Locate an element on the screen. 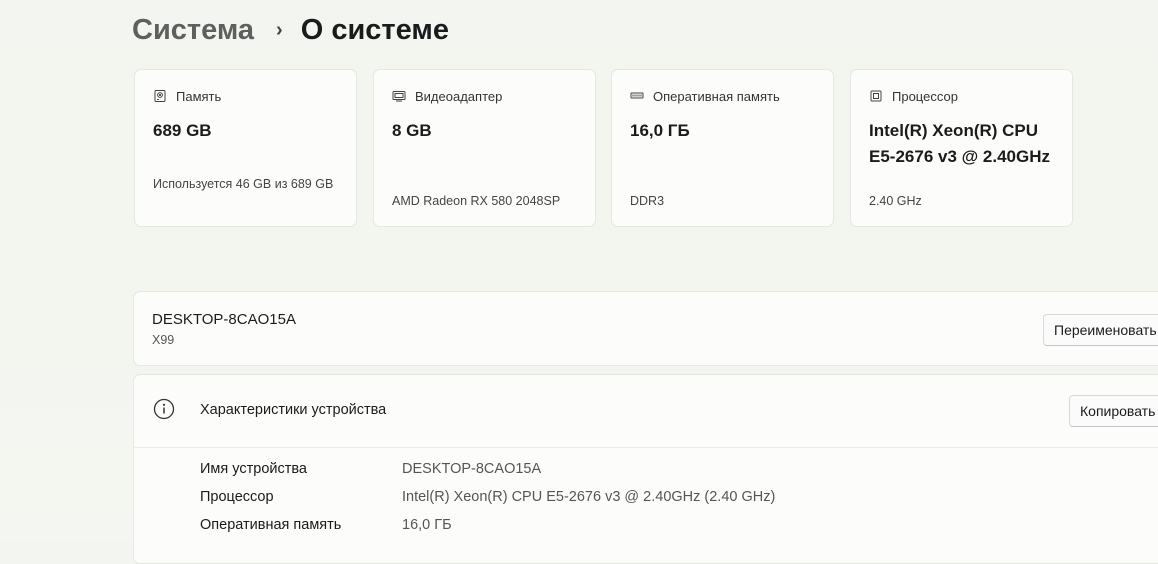 The width and height of the screenshot is (1158, 564). breadcrumb: Система › О системе is located at coordinates (290, 30).